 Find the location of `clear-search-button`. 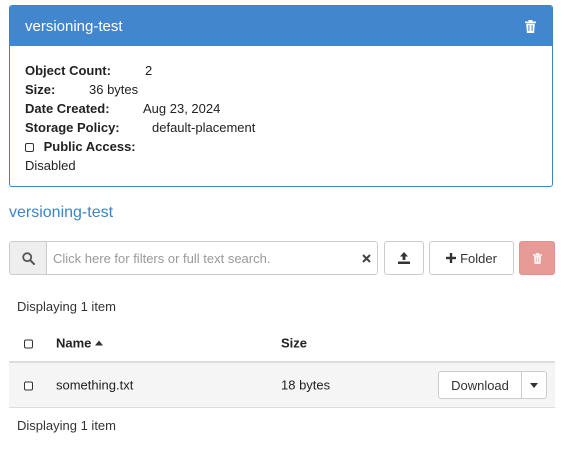

clear-search-button is located at coordinates (366, 258).